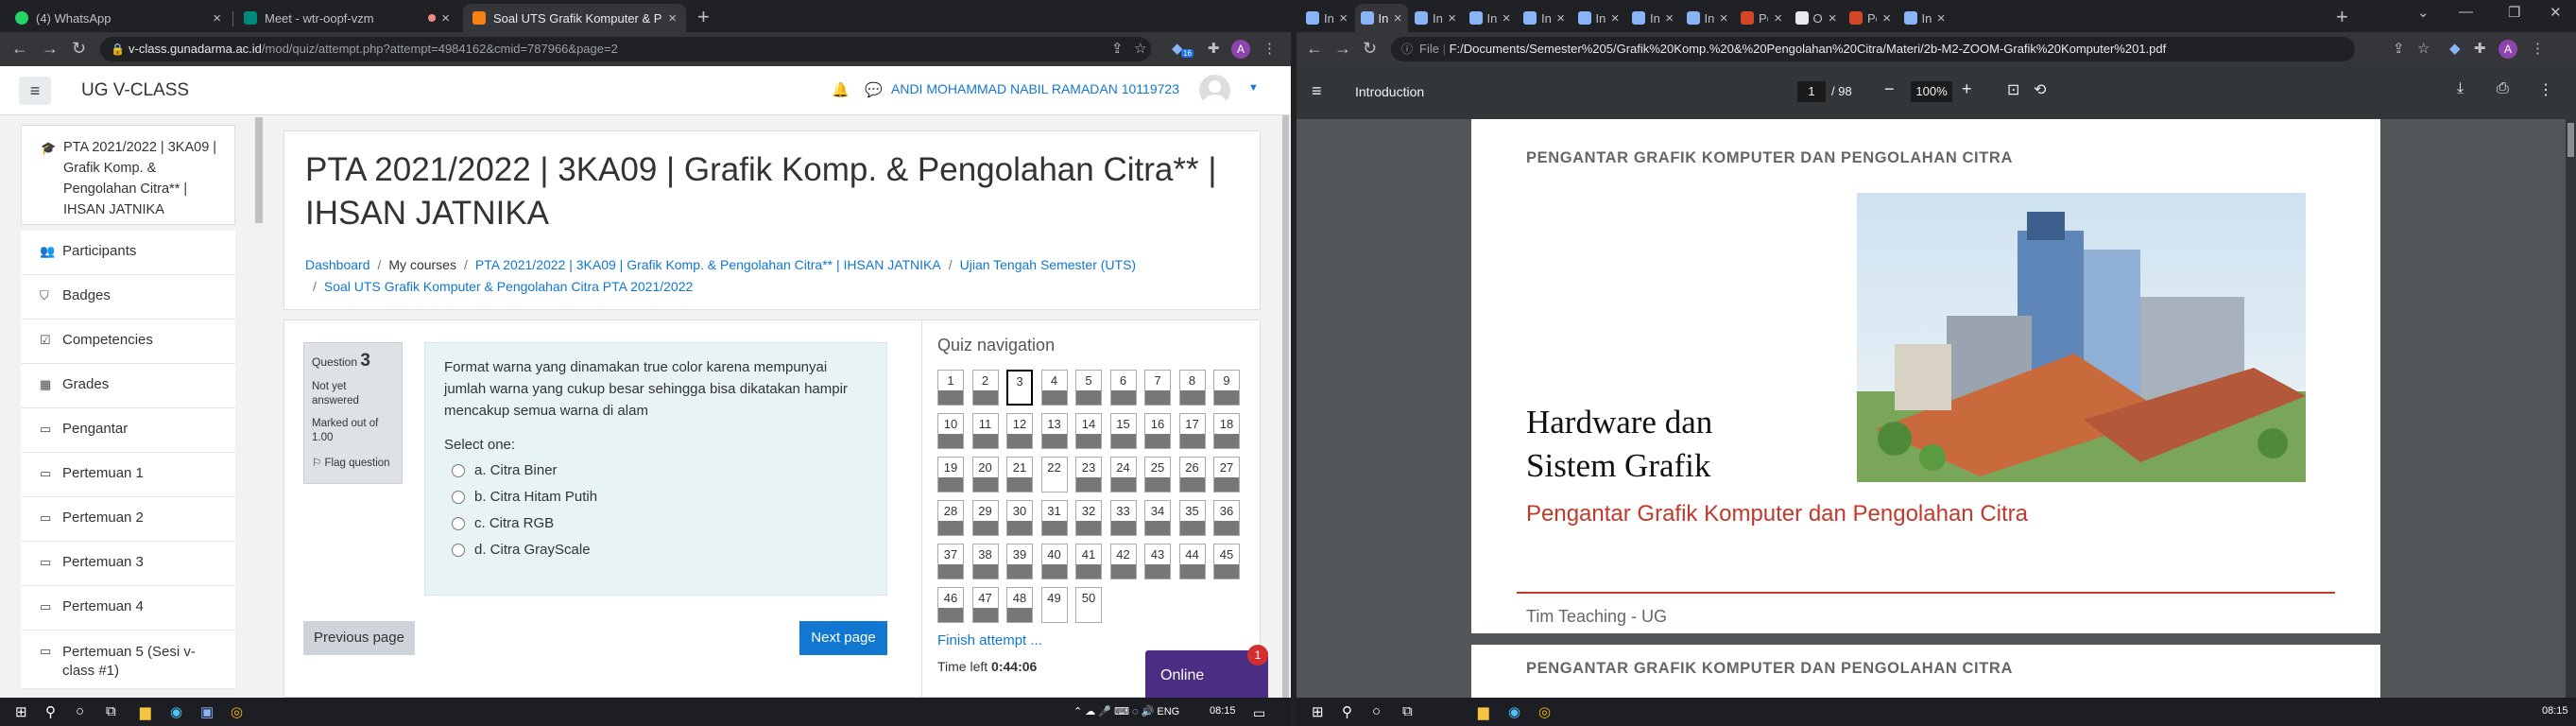 Image resolution: width=2576 pixels, height=726 pixels. I want to click on quiz-nav-button: 22, so click(1054, 475).